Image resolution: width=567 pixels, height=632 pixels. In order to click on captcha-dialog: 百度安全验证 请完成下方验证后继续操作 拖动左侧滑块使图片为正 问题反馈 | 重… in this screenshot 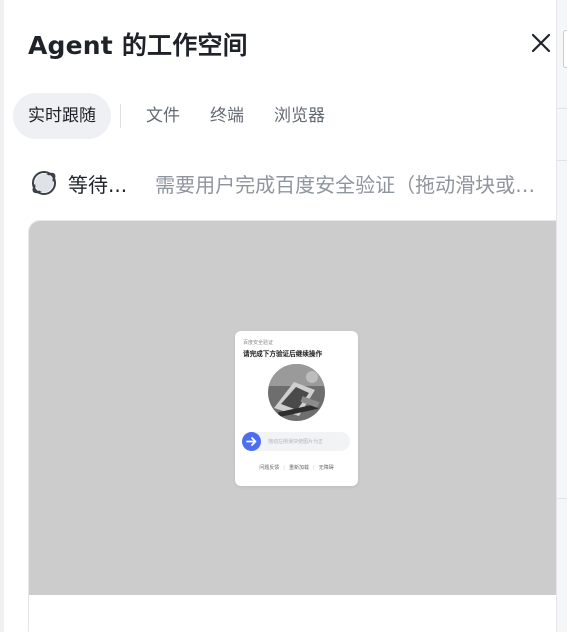, I will do `click(296, 408)`.